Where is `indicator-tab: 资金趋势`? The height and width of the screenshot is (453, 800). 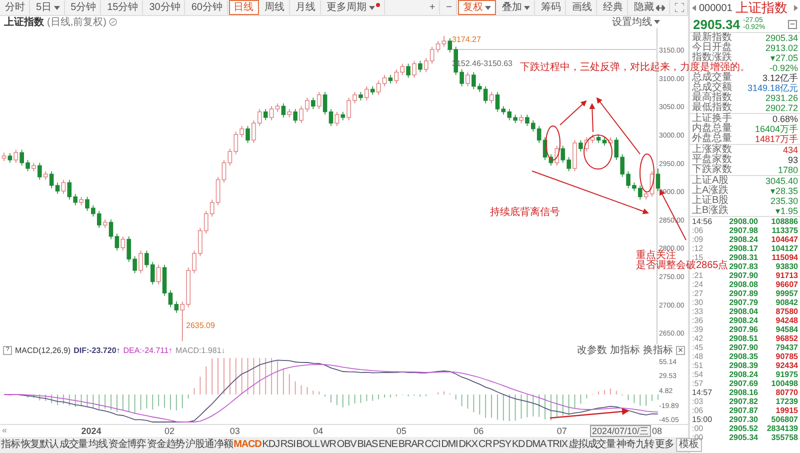 indicator-tab: 资金趋势 is located at coordinates (166, 445).